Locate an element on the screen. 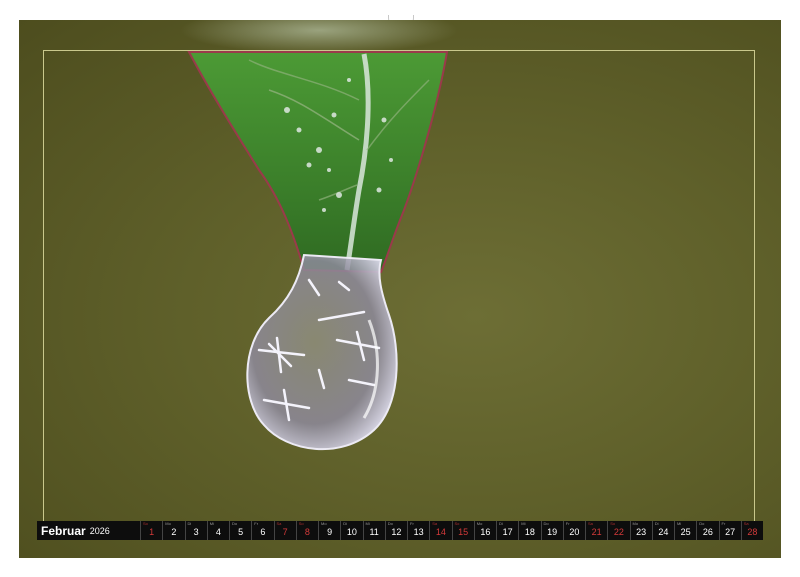 The image size is (800, 577). day-number: 23 is located at coordinates (641, 532).